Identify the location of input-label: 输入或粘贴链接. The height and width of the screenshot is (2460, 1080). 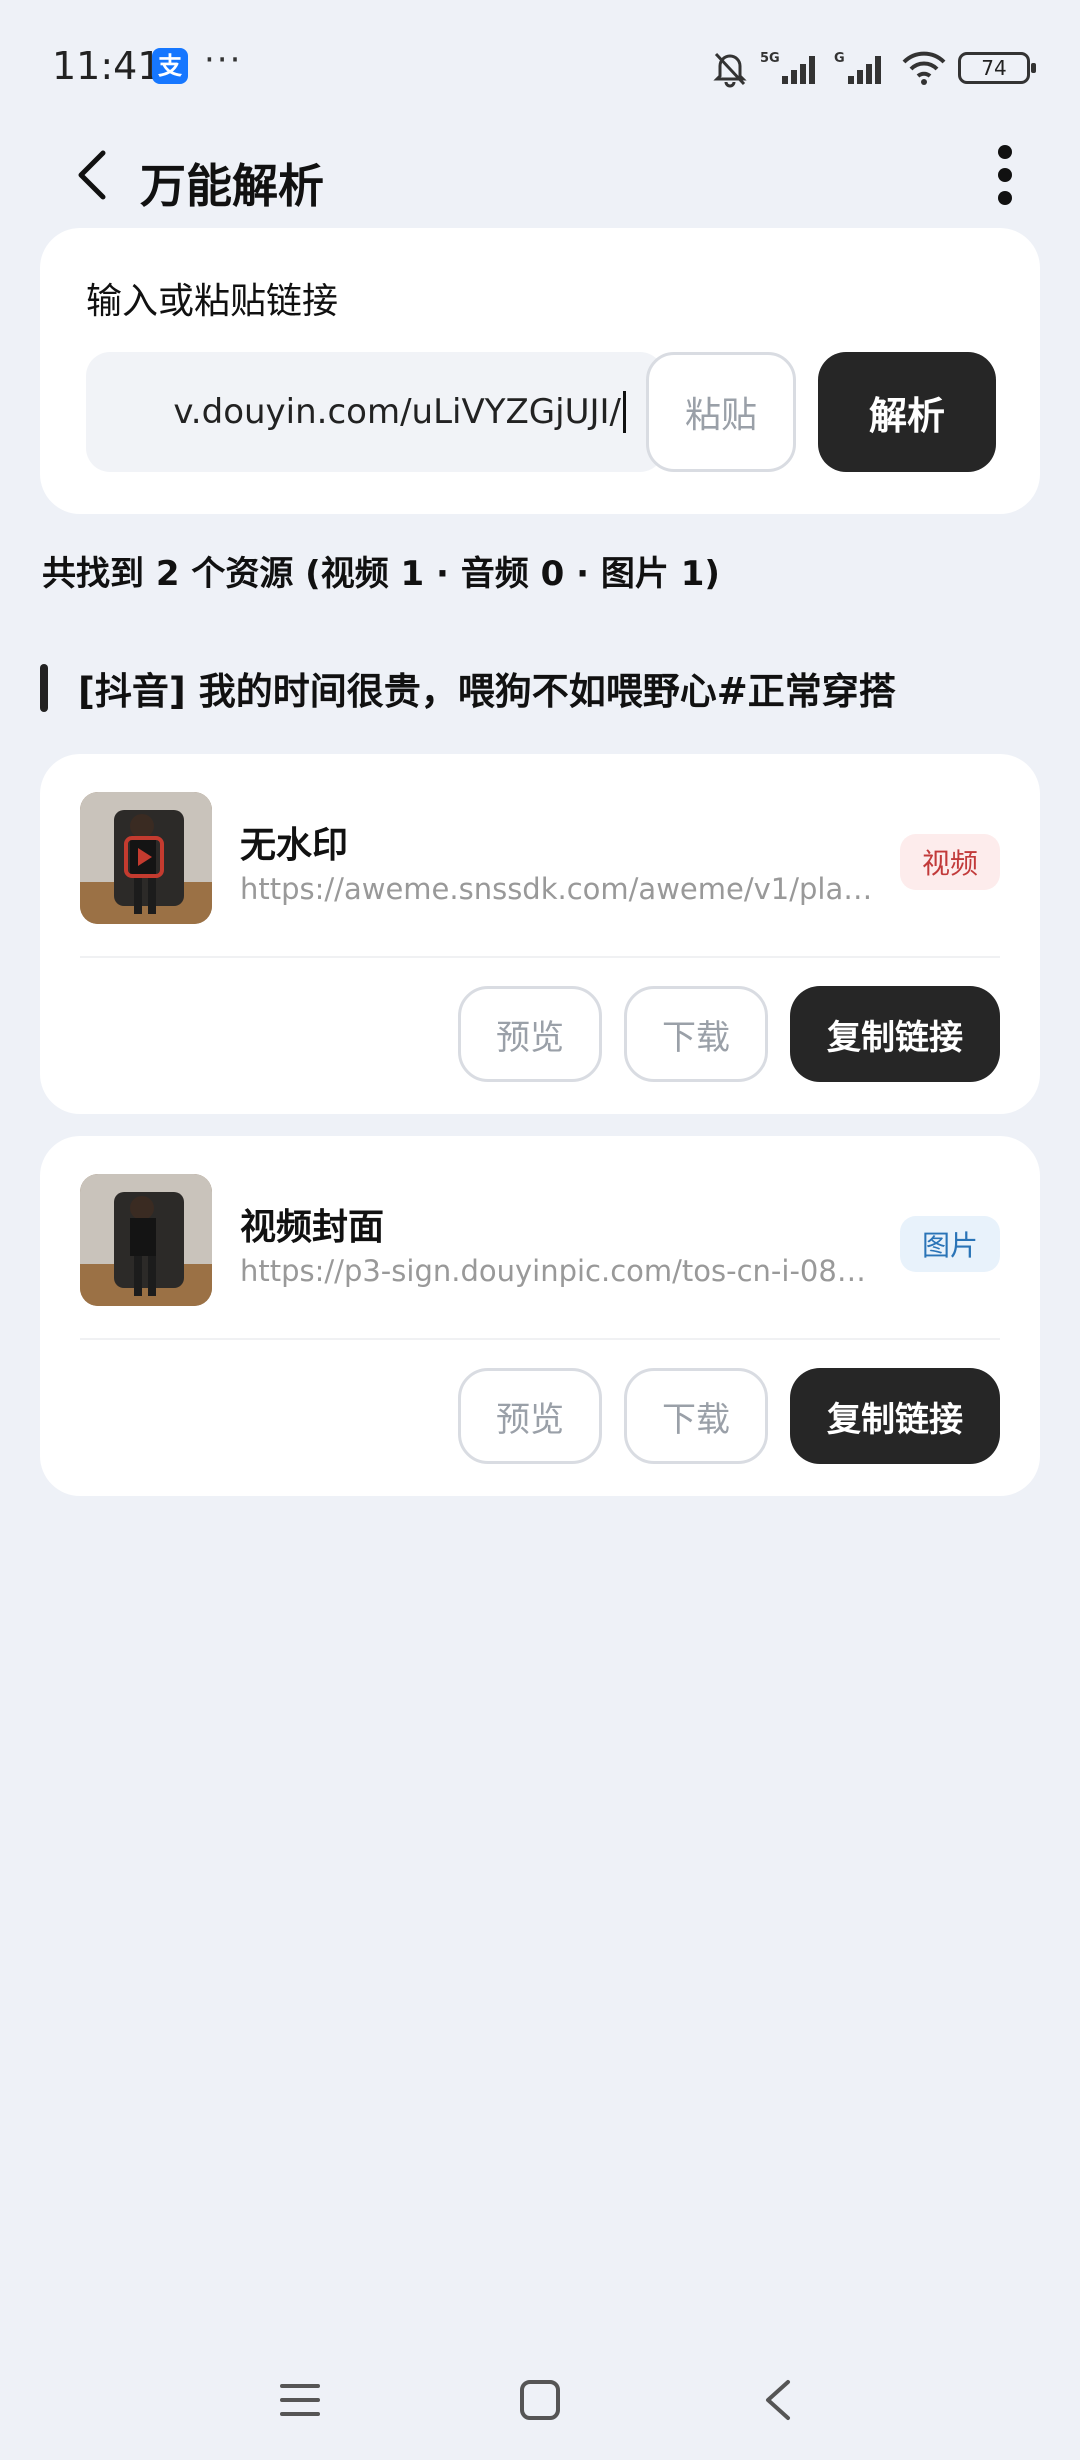
(212, 301).